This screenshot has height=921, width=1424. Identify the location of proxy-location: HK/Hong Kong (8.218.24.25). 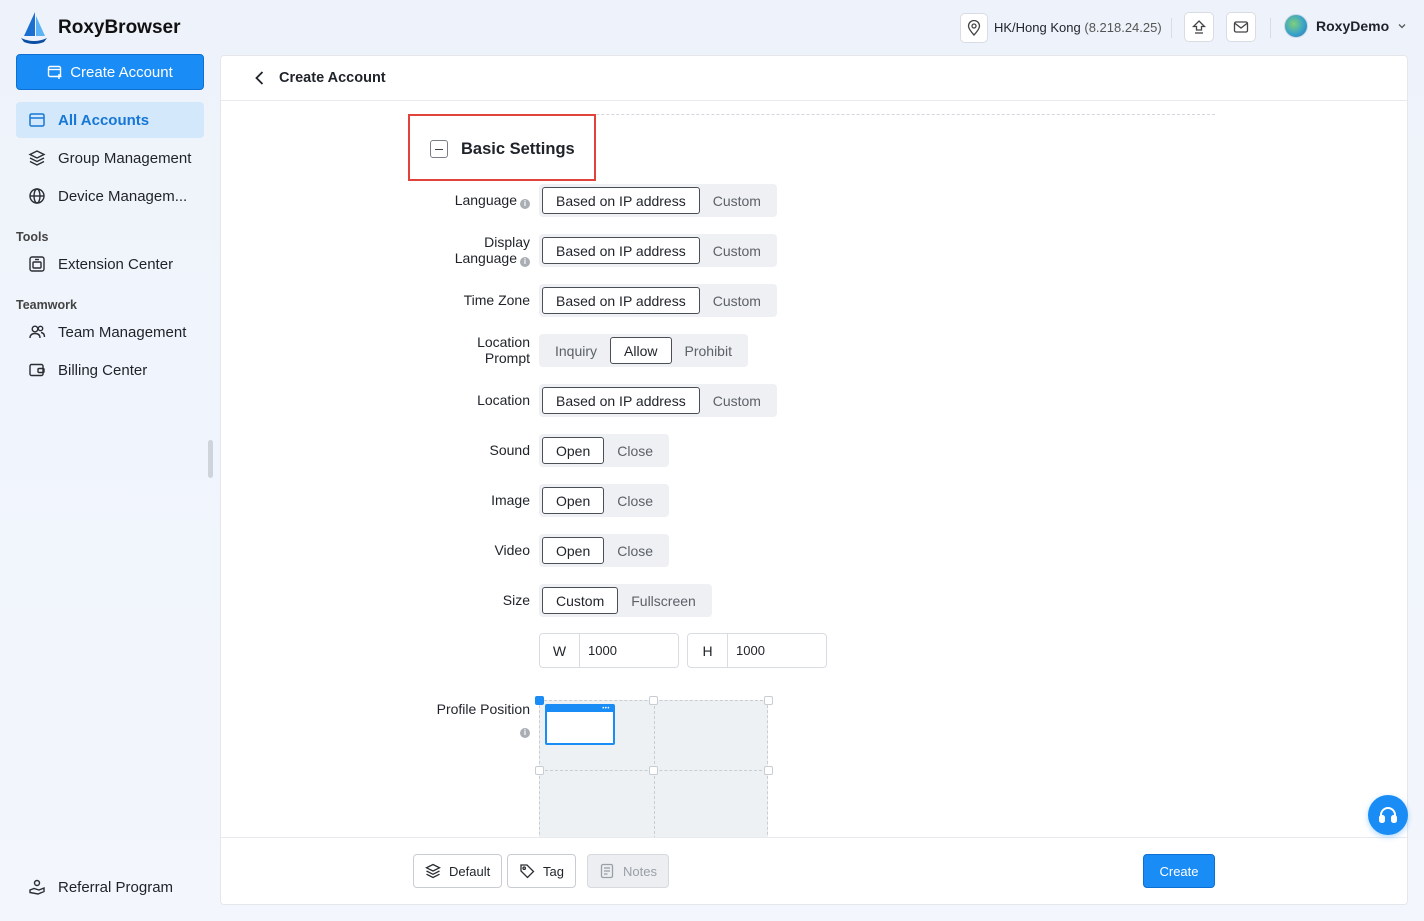
(1078, 27).